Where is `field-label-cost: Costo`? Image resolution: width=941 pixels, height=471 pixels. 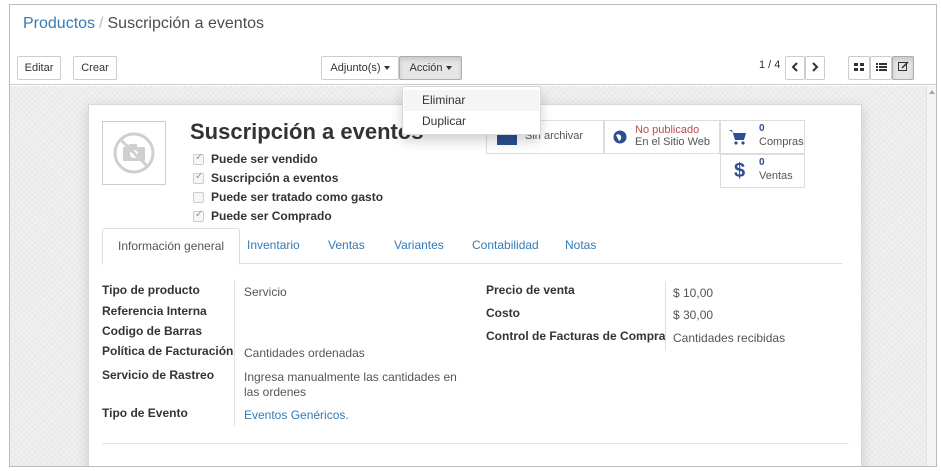
field-label-cost: Costo is located at coordinates (503, 313).